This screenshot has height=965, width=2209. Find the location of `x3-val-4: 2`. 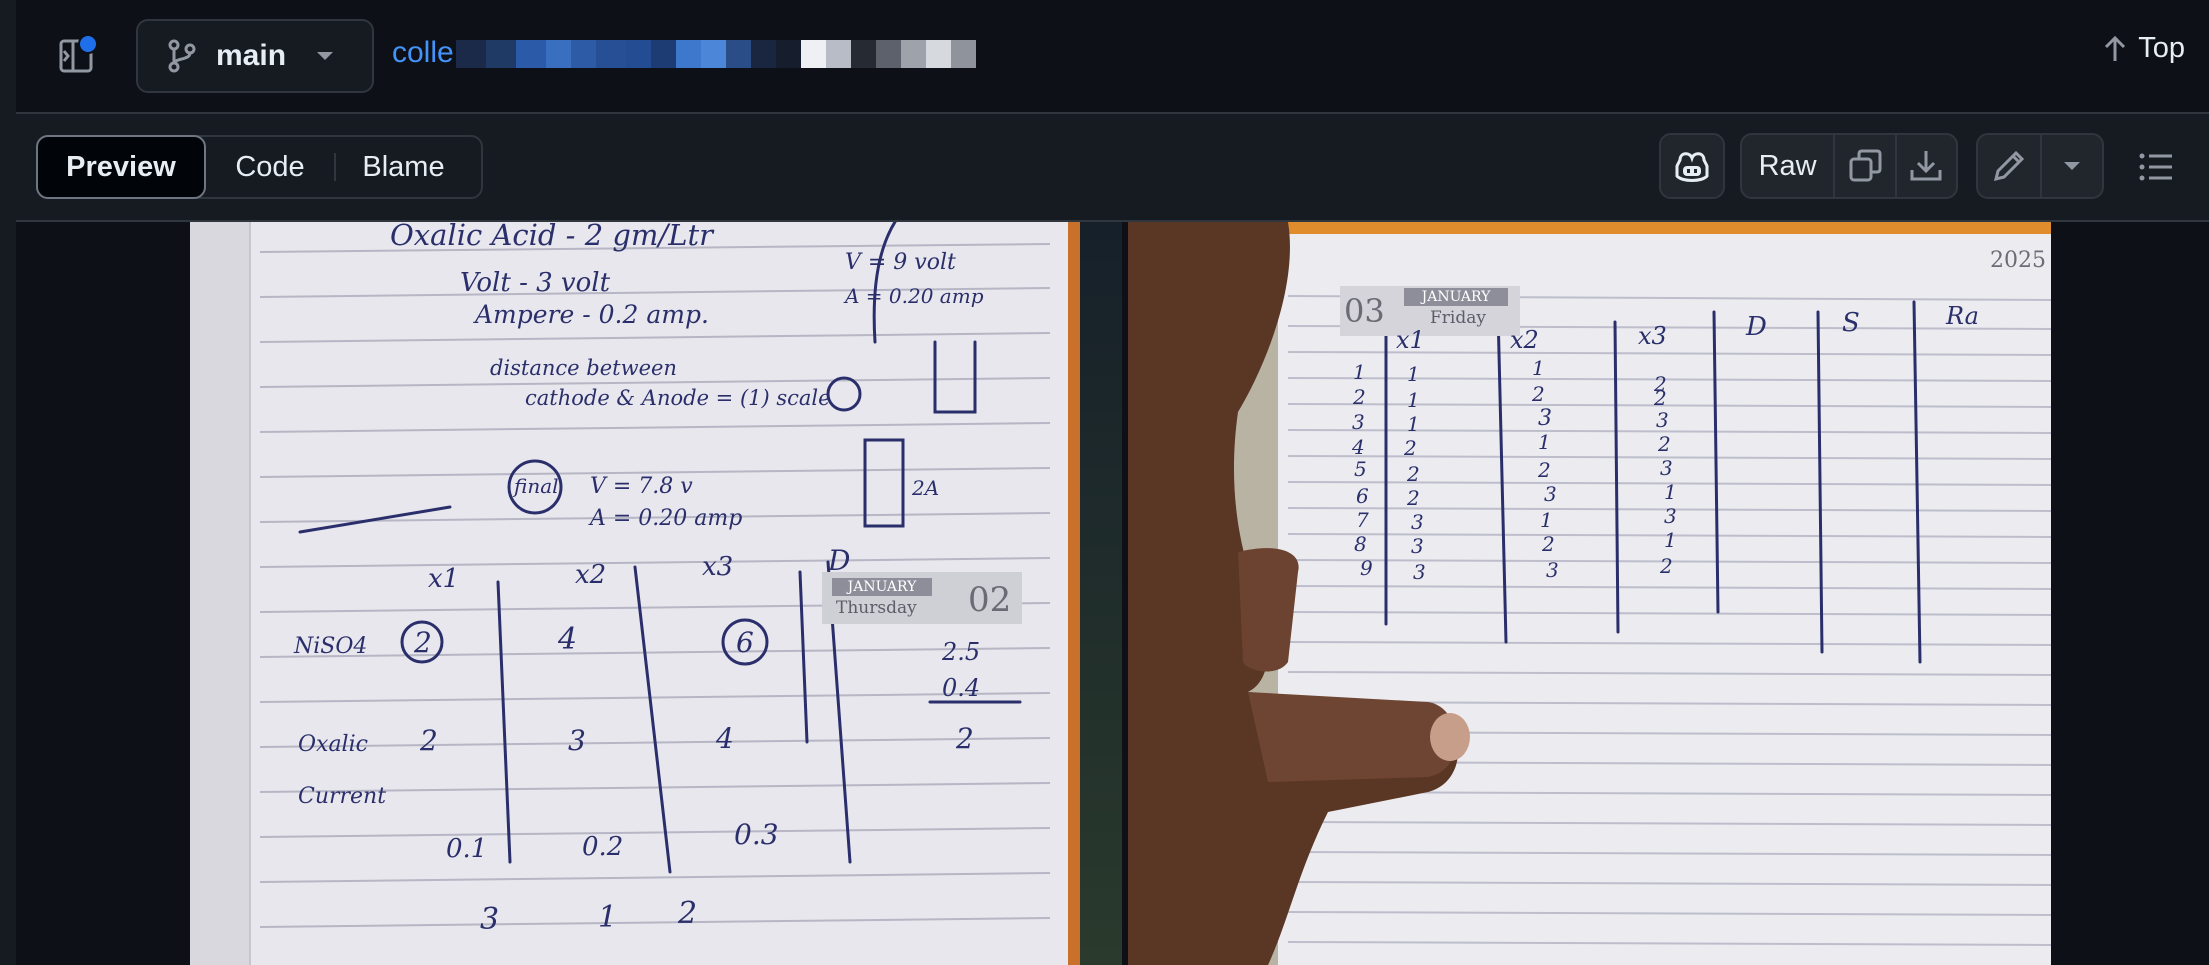

x3-val-4: 2 is located at coordinates (1664, 444).